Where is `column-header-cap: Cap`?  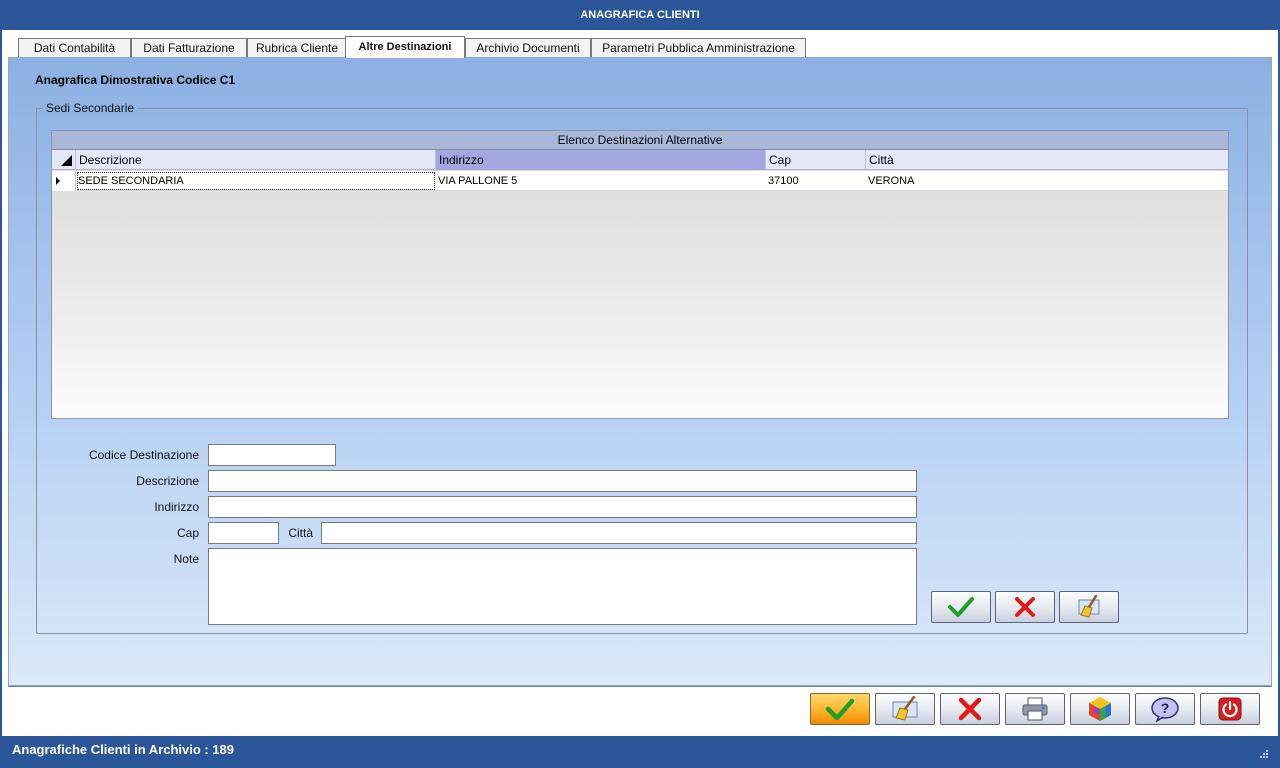 column-header-cap: Cap is located at coordinates (816, 160).